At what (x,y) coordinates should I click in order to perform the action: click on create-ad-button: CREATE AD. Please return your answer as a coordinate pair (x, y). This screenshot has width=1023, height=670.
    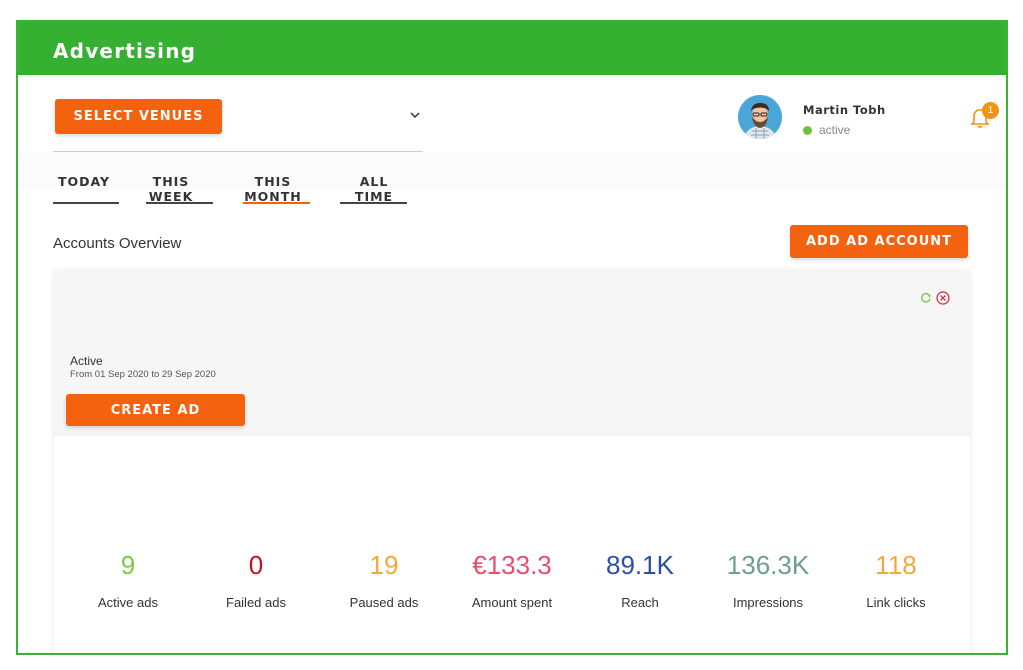
    Looking at the image, I should click on (155, 410).